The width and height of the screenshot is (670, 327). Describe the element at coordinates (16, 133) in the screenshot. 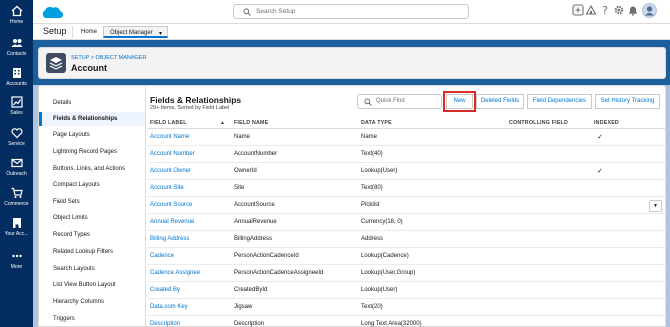

I see `heart-icon` at that location.